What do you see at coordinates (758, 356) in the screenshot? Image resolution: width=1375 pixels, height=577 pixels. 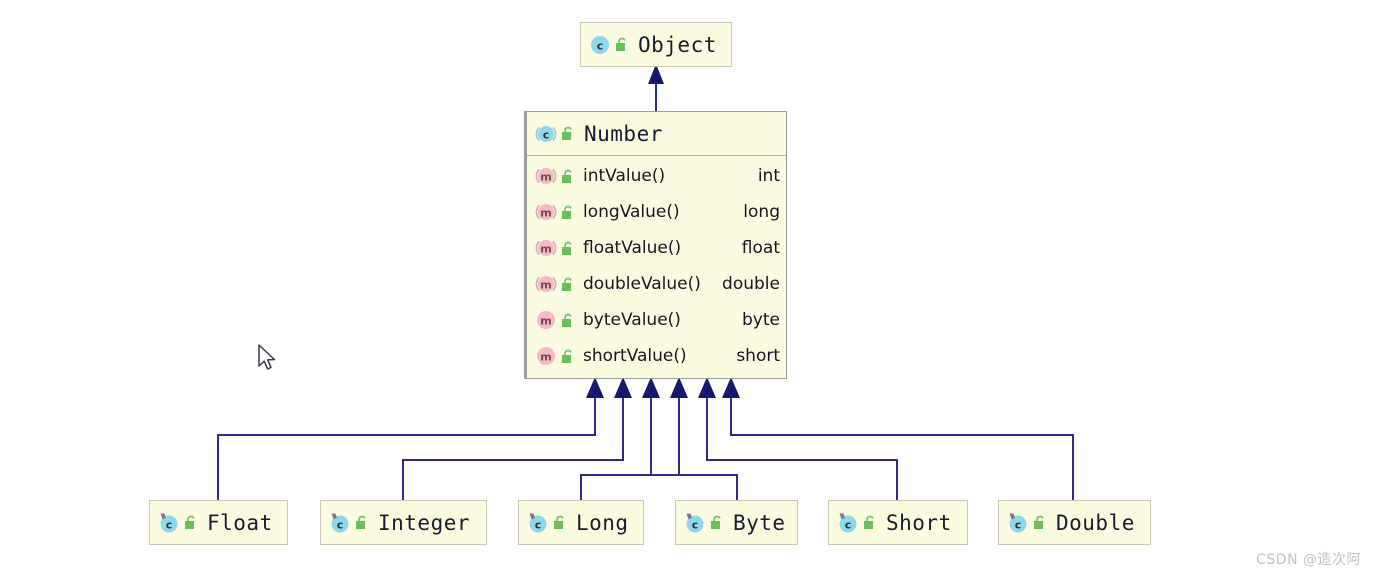 I see `member-return-type-label: short` at bounding box center [758, 356].